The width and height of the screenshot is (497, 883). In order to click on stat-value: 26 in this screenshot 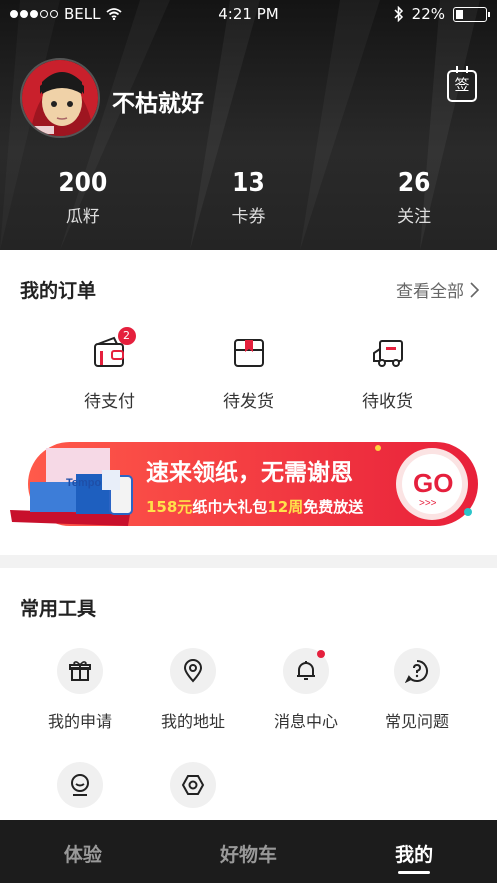, I will do `click(414, 183)`.